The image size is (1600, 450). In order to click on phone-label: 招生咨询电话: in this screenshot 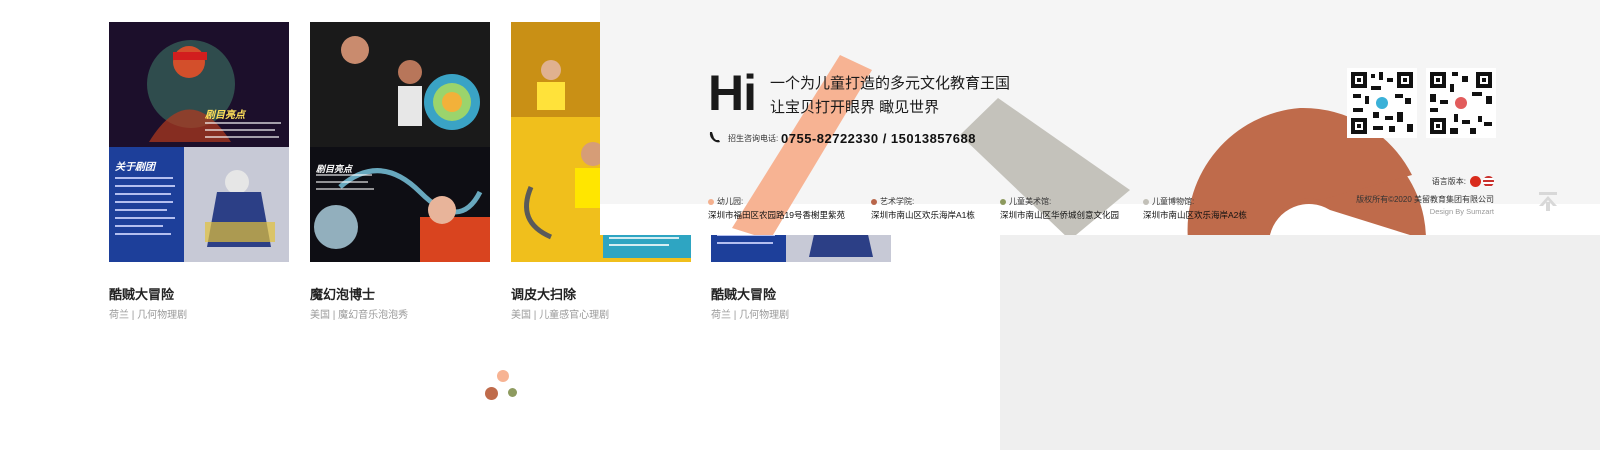, I will do `click(753, 138)`.